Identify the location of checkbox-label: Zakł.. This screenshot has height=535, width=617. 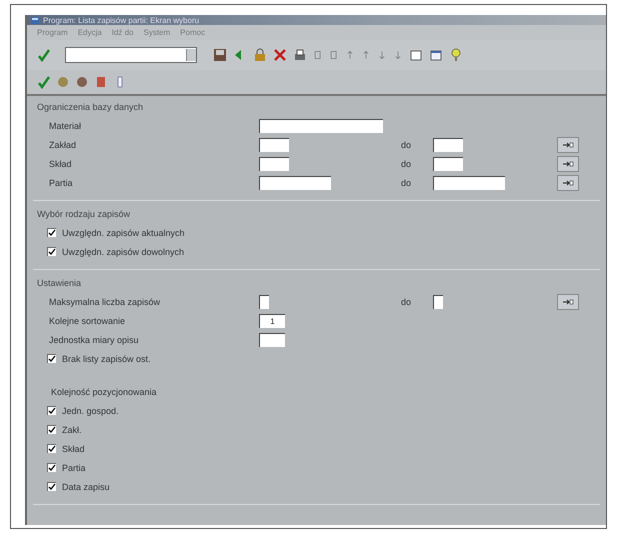
(72, 429).